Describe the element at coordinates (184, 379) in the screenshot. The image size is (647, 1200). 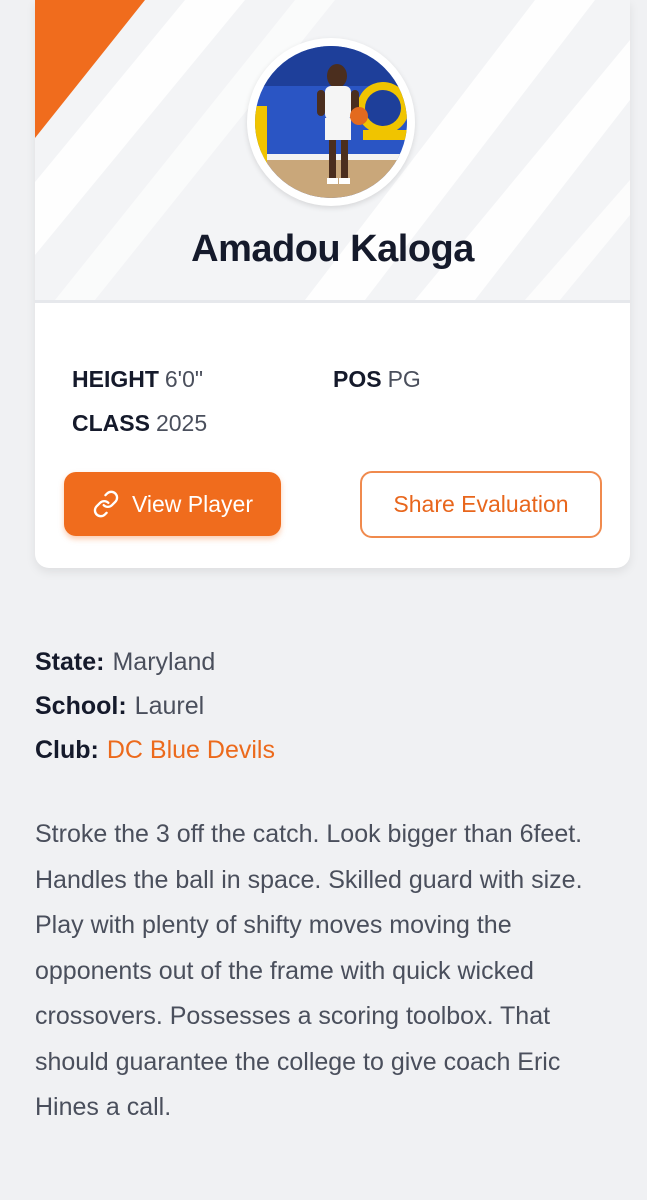
I see `stat-height-value: 6'0"` at that location.